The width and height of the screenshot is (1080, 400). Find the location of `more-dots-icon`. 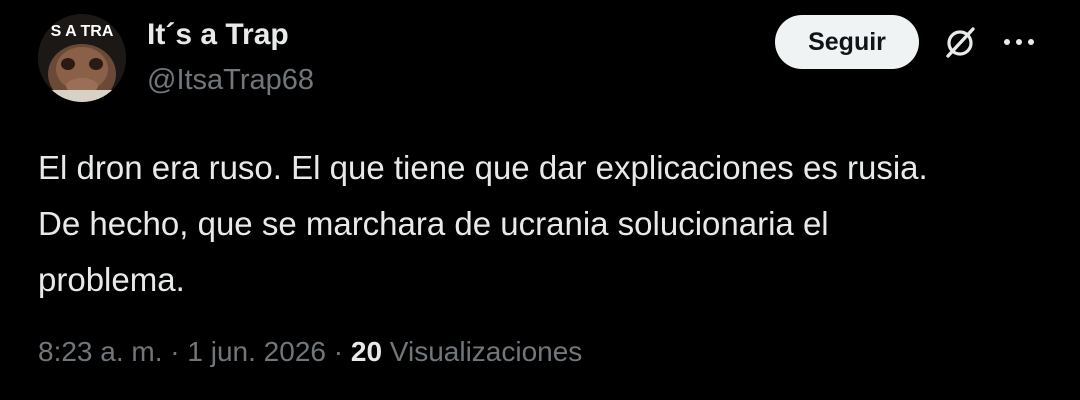

more-dots-icon is located at coordinates (1019, 42).